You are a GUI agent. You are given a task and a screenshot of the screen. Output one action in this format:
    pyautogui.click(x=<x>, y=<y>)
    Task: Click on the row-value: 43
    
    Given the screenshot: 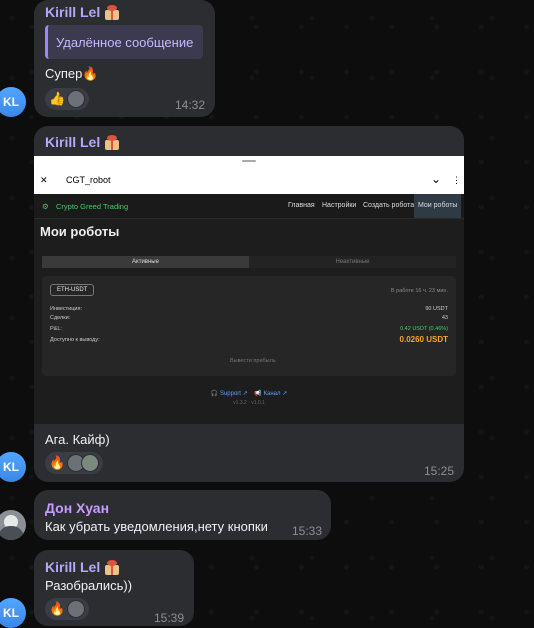 What is the action you would take?
    pyautogui.click(x=444, y=318)
    